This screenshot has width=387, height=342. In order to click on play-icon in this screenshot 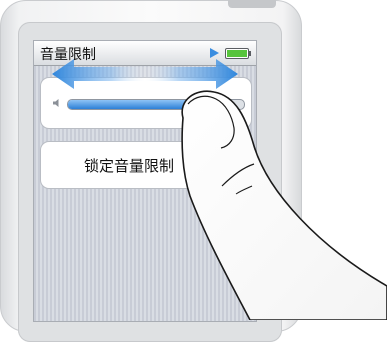, I will do `click(214, 53)`.